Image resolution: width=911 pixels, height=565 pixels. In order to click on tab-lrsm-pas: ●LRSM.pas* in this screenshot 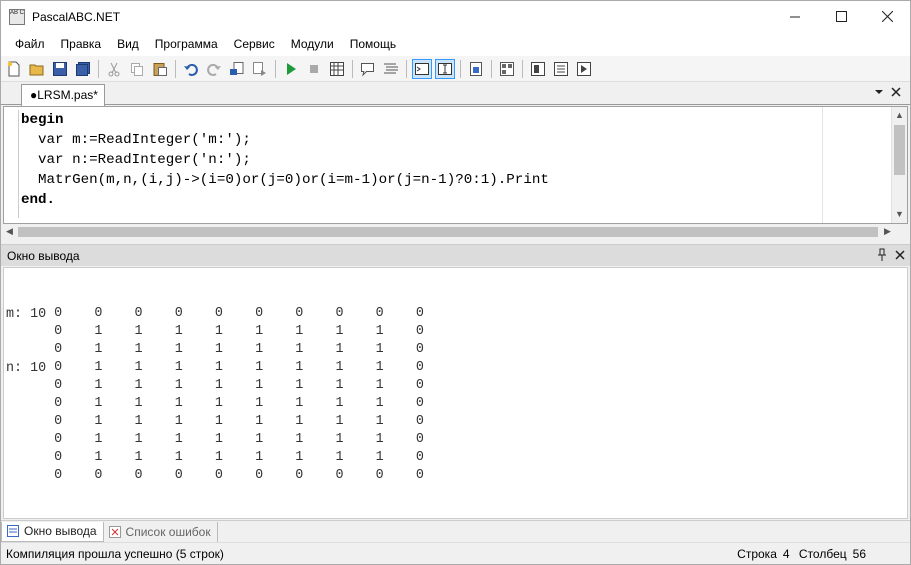, I will do `click(63, 95)`.